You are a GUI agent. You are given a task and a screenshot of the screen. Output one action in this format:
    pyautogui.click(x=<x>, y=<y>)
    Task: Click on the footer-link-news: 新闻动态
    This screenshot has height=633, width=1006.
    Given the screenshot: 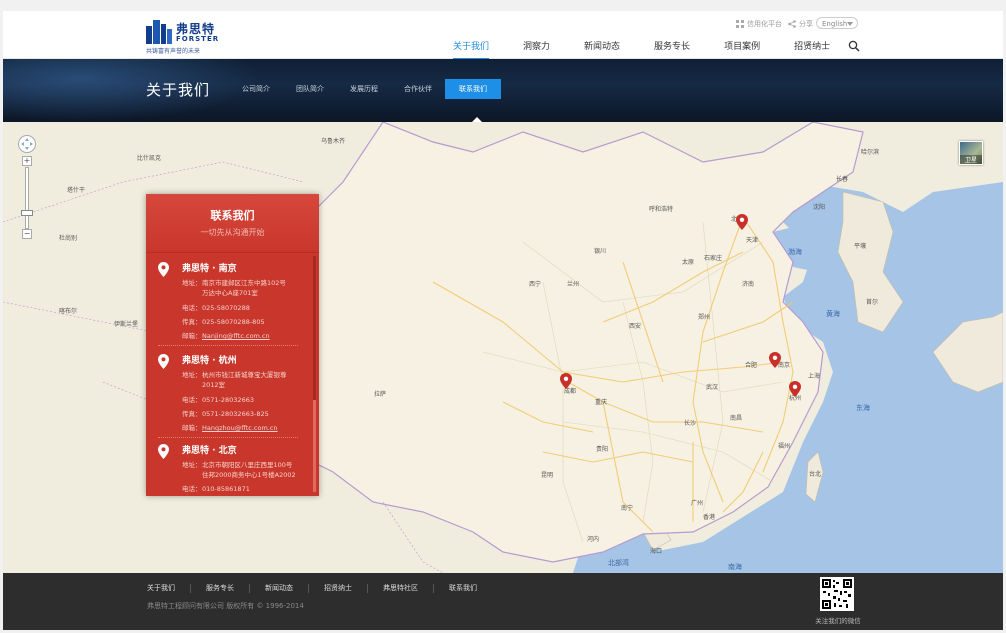 What is the action you would take?
    pyautogui.click(x=278, y=588)
    